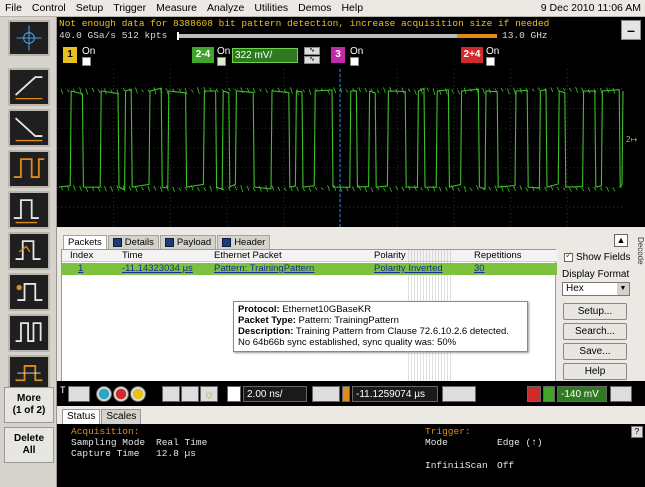 The width and height of the screenshot is (645, 487). I want to click on tab-details: Details, so click(133, 242).